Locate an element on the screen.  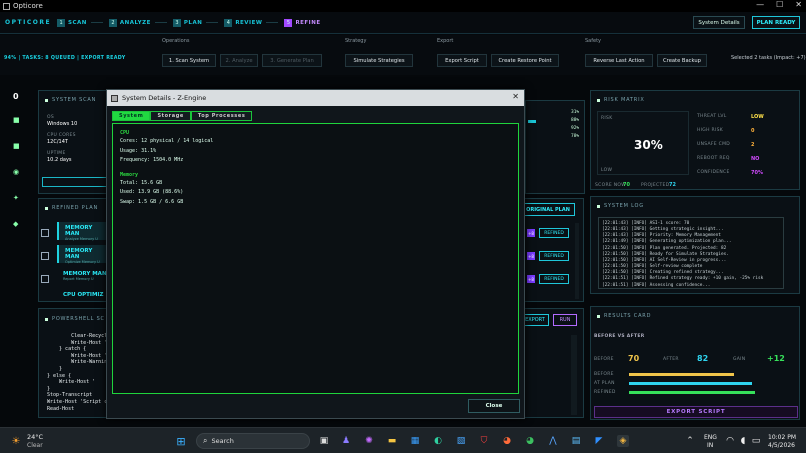
score-value: 70 is located at coordinates (626, 185).